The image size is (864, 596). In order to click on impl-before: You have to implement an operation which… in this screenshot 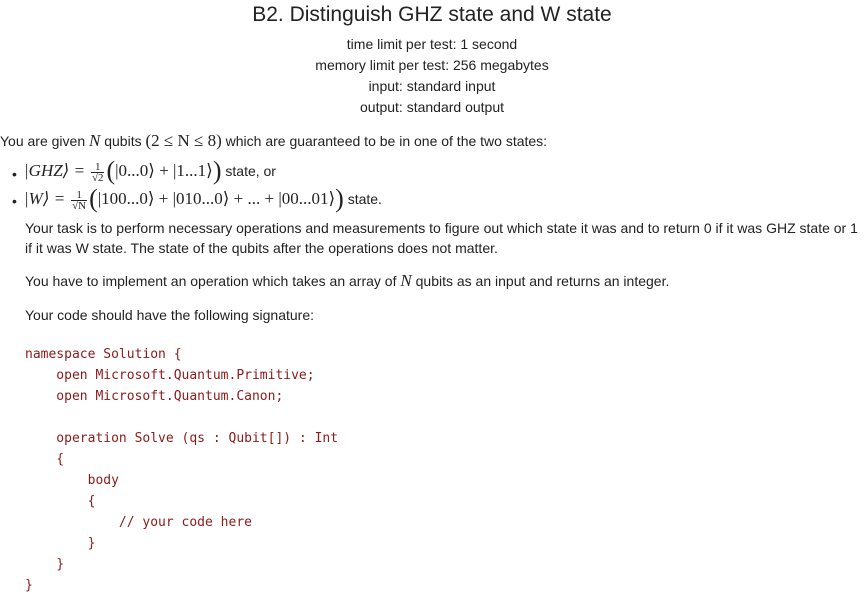, I will do `click(211, 281)`.